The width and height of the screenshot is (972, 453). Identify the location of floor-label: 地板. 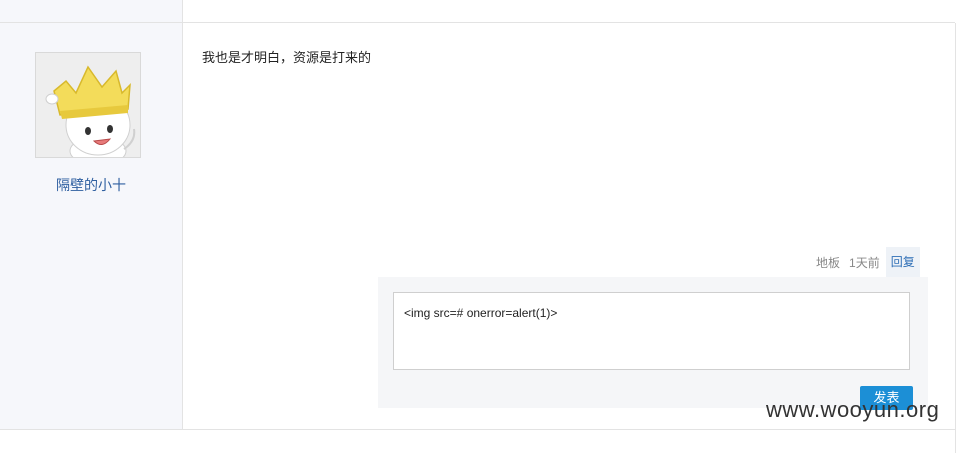
(828, 262).